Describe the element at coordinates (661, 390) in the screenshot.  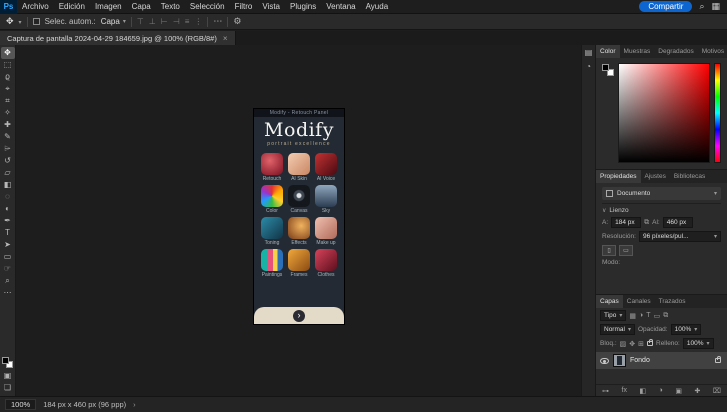
I see `adjustment-layer-icon: ◑` at that location.